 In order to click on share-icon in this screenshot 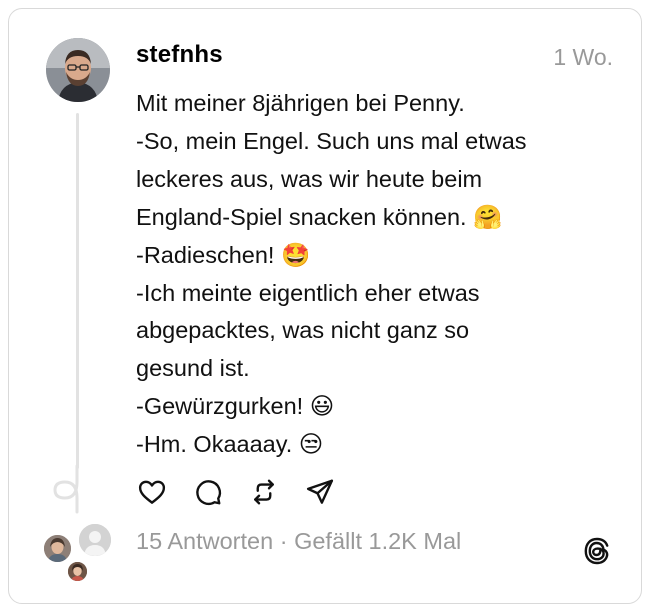, I will do `click(320, 491)`.